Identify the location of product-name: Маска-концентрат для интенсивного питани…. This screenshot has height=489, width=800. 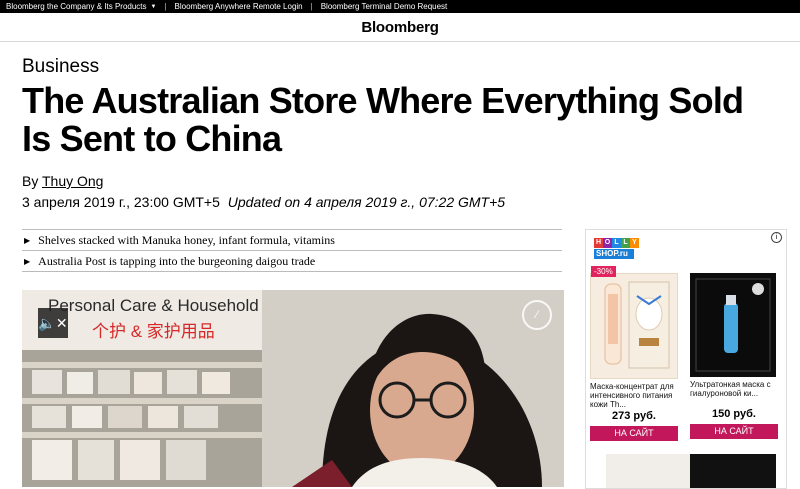
(632, 395).